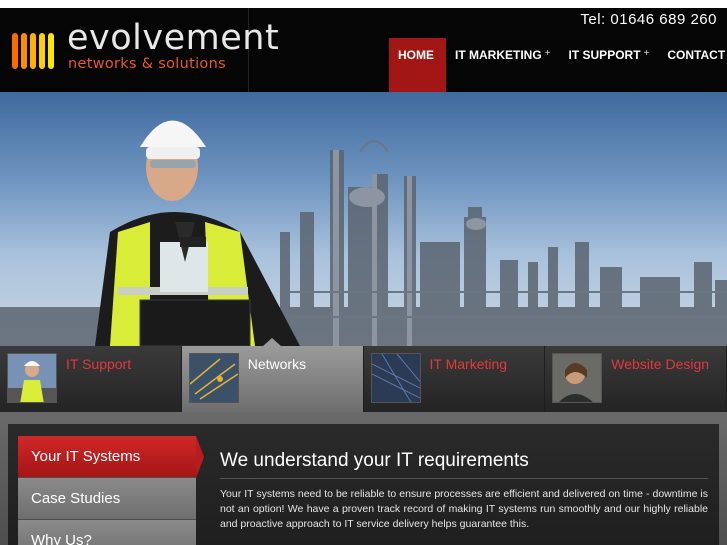  Describe the element at coordinates (498, 55) in the screenshot. I see `nav-item-label: IT MARKETING` at that location.